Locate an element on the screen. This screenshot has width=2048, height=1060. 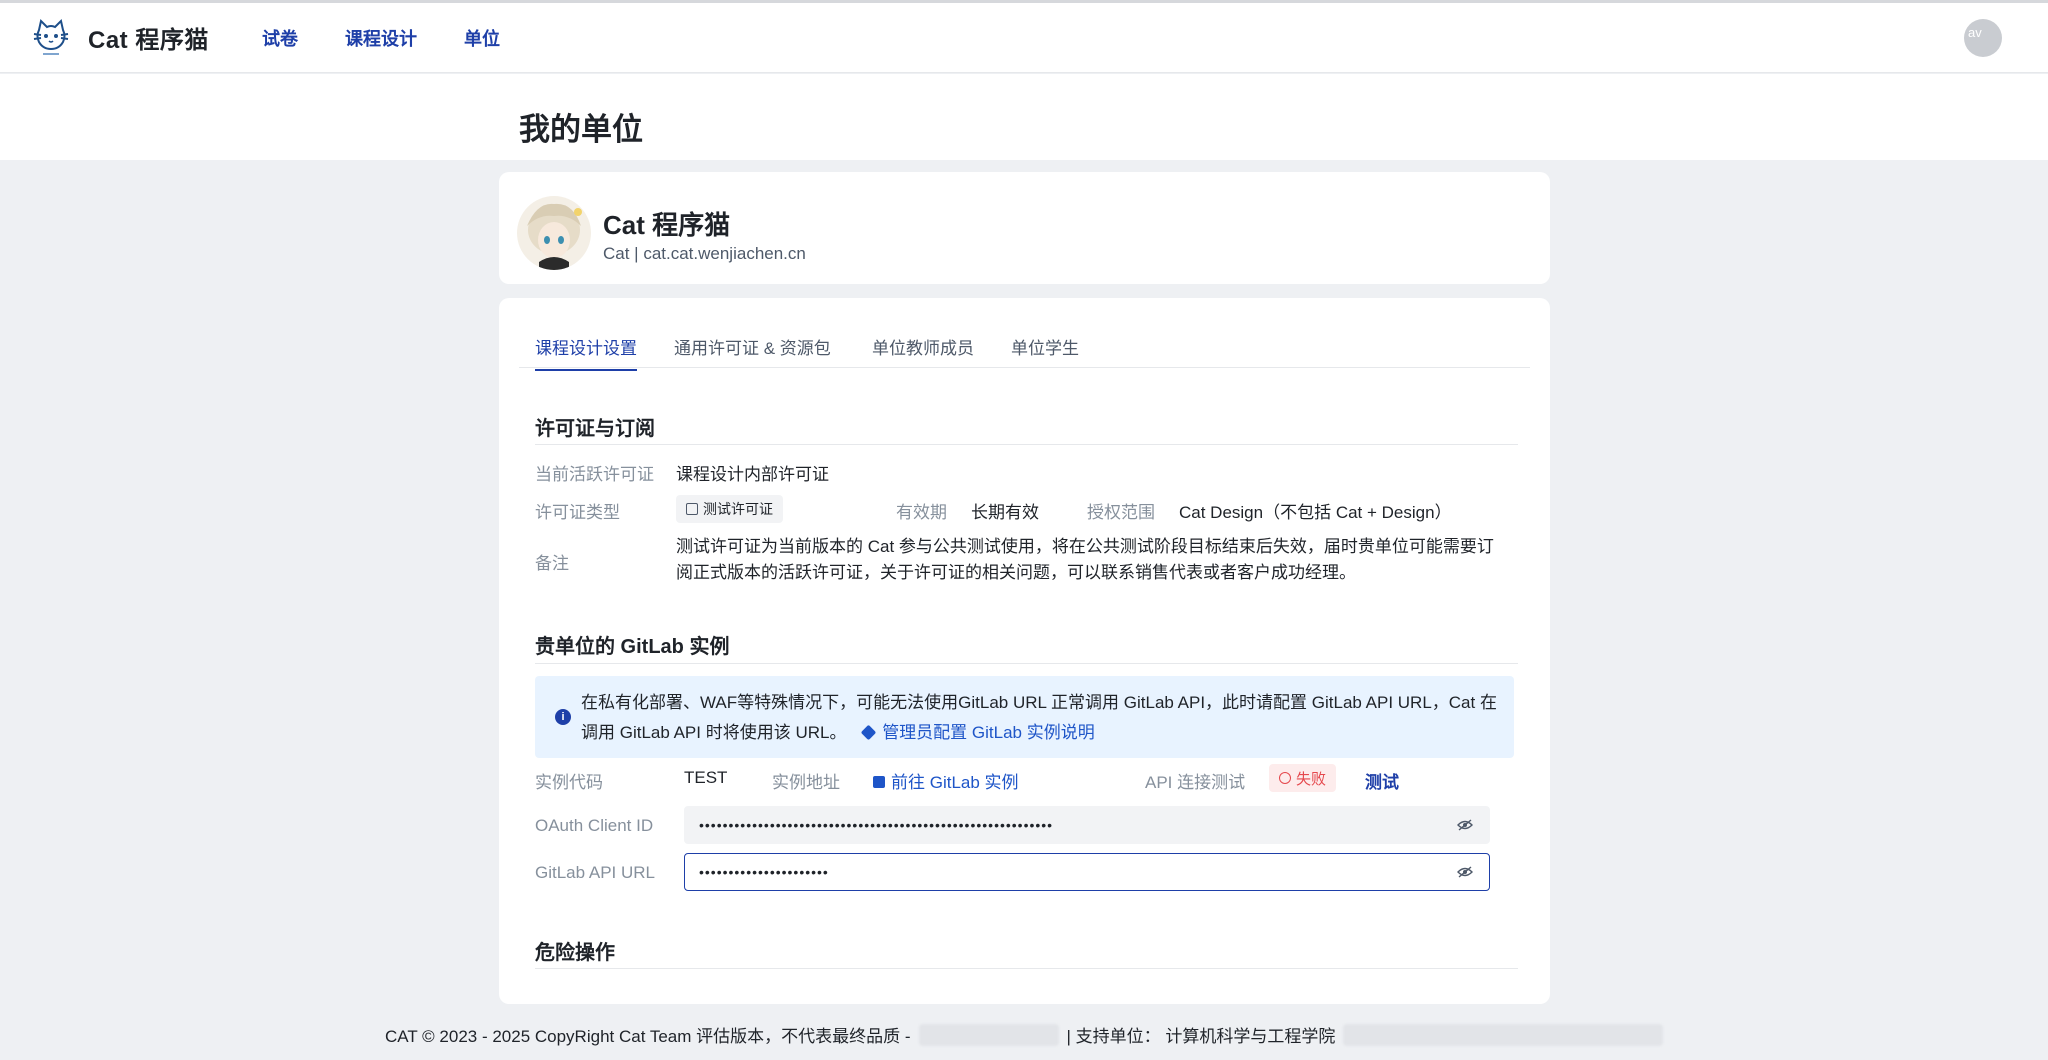
error-circle-icon is located at coordinates (1285, 778).